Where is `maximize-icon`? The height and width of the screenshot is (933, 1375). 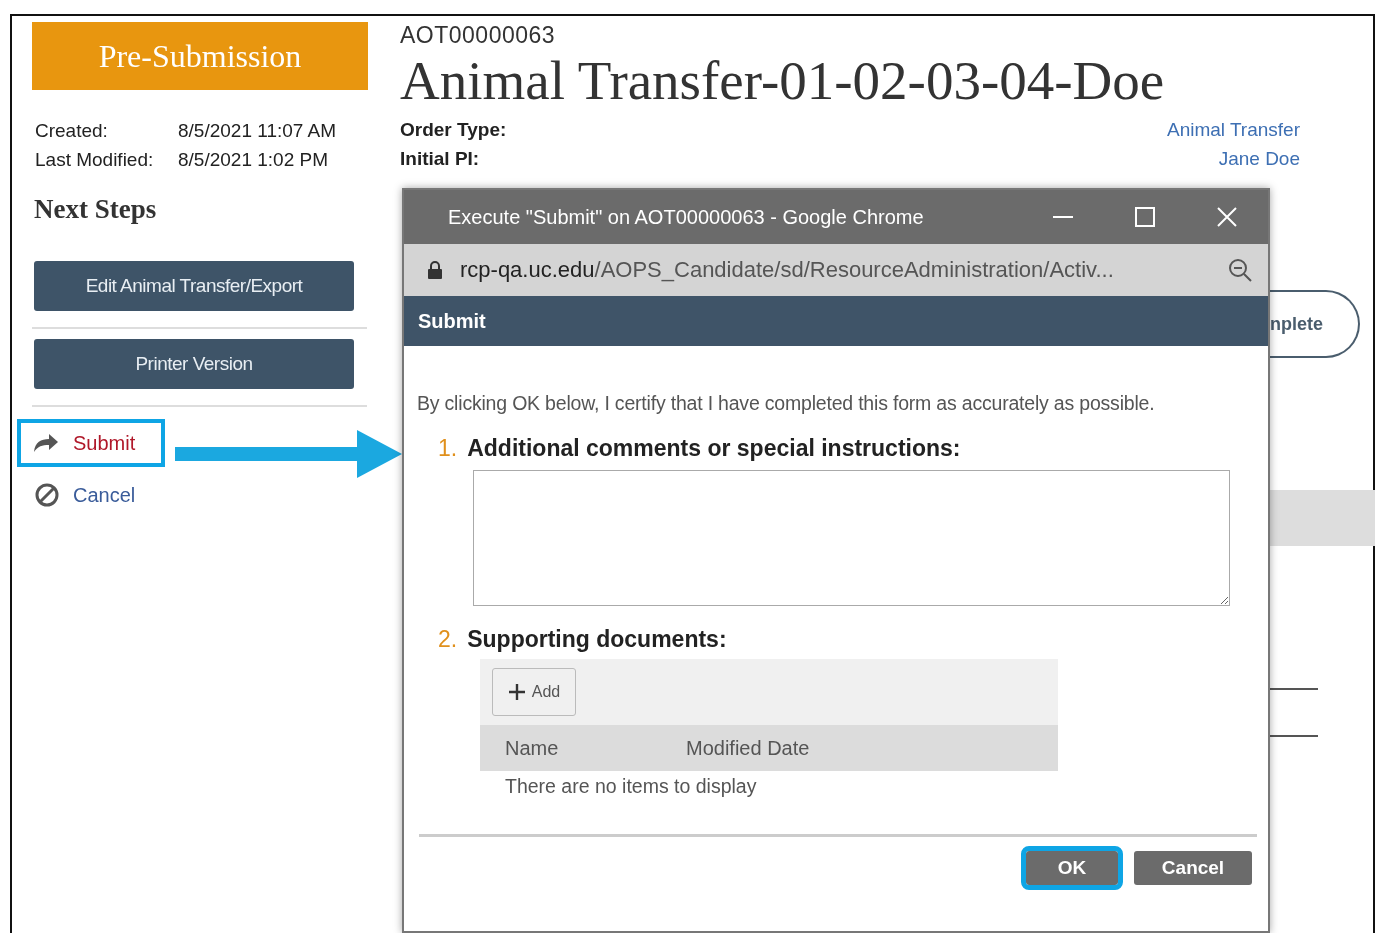 maximize-icon is located at coordinates (1145, 217).